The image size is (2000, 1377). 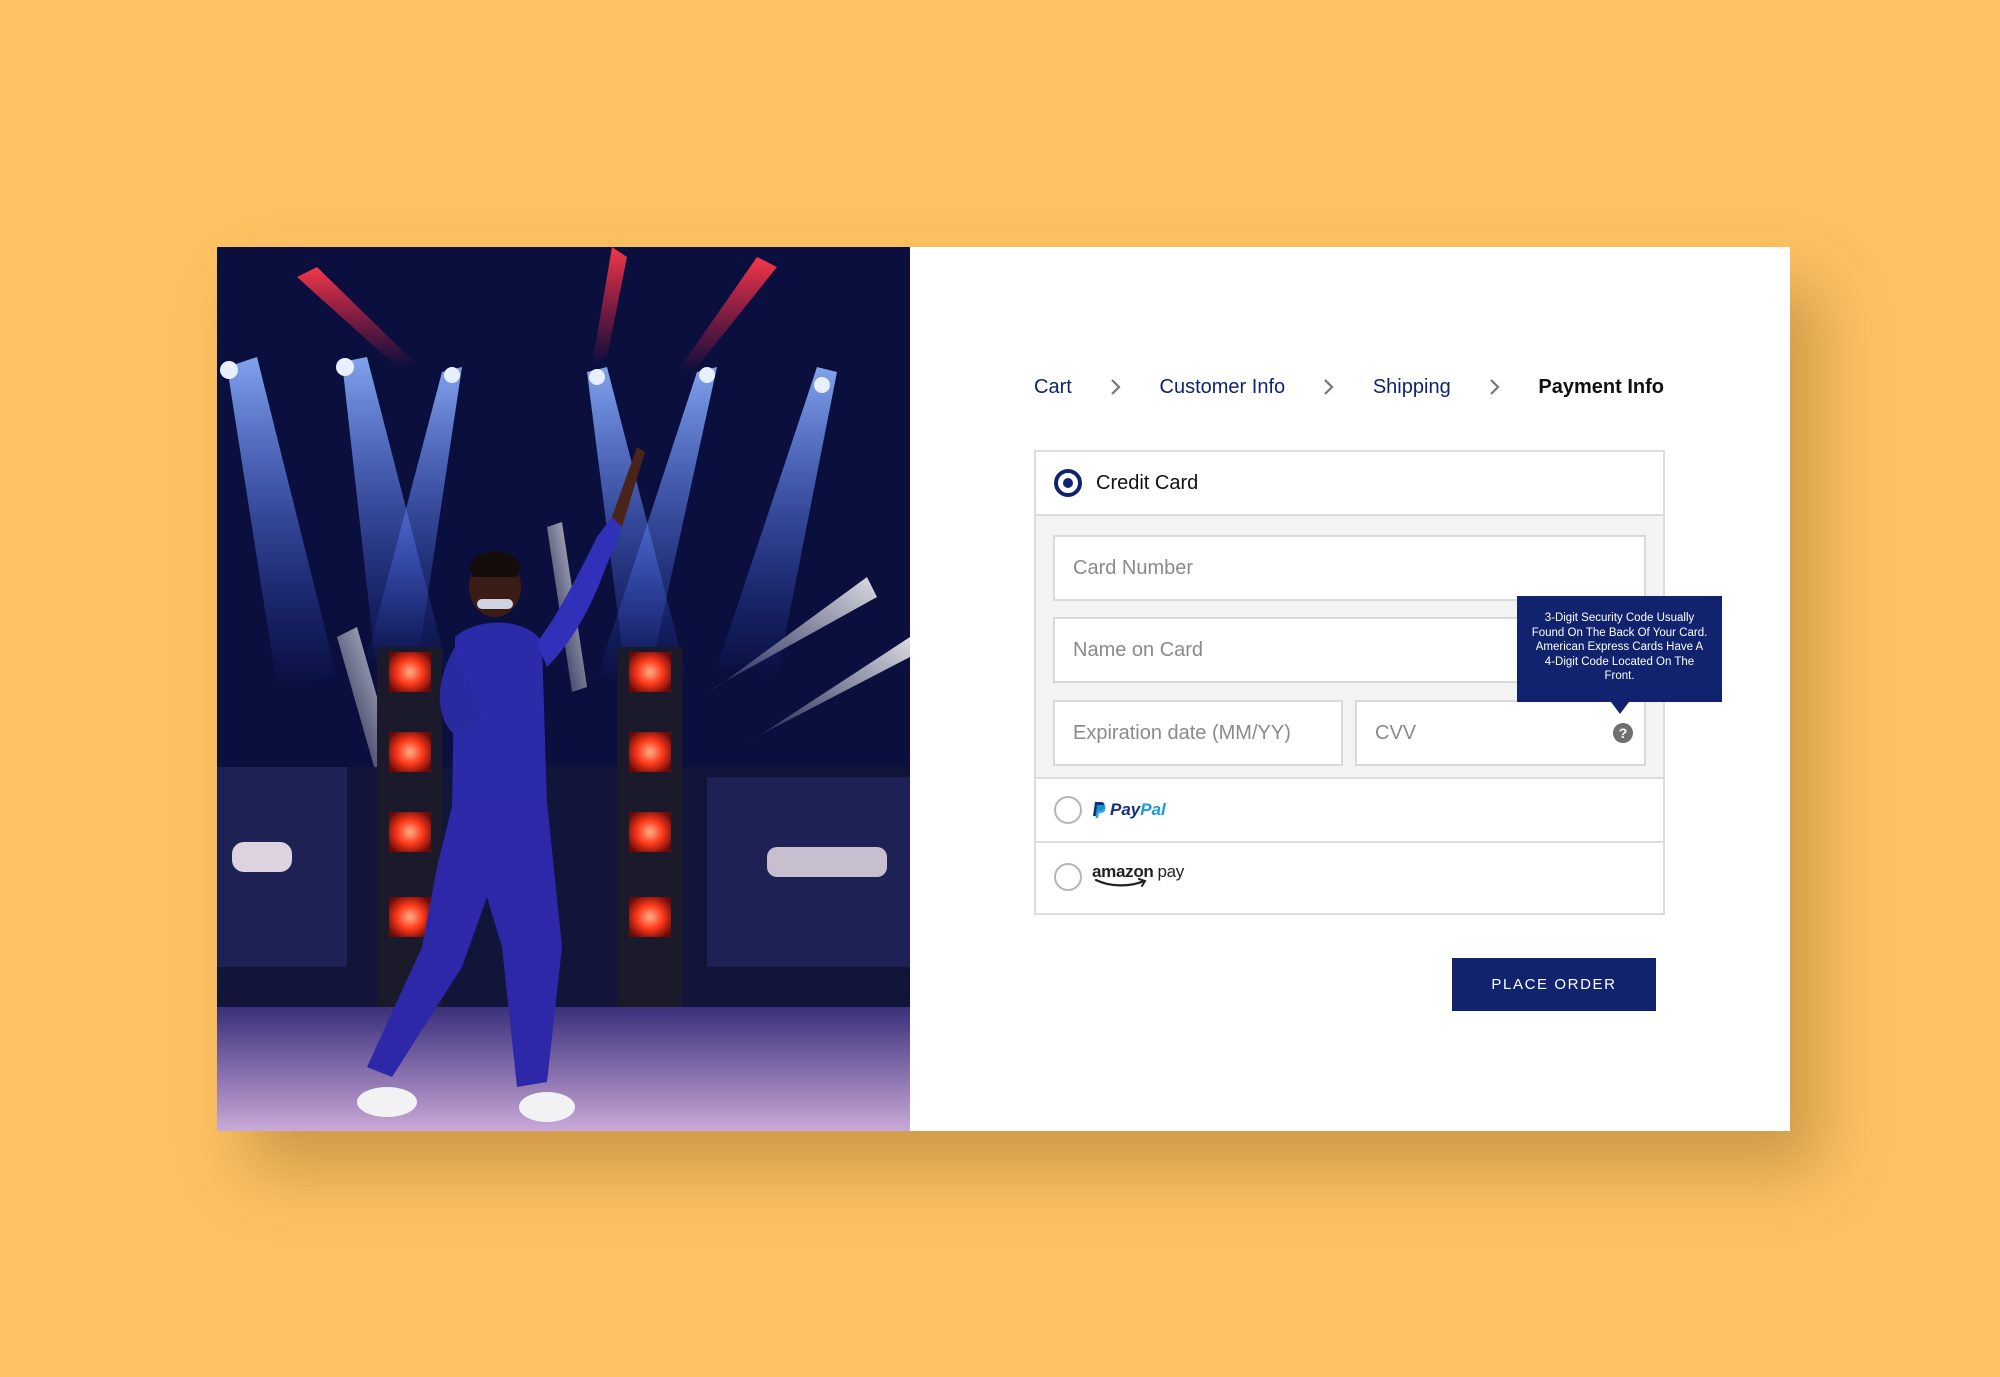 What do you see at coordinates (1198, 733) in the screenshot?
I see `expiration-date-input` at bounding box center [1198, 733].